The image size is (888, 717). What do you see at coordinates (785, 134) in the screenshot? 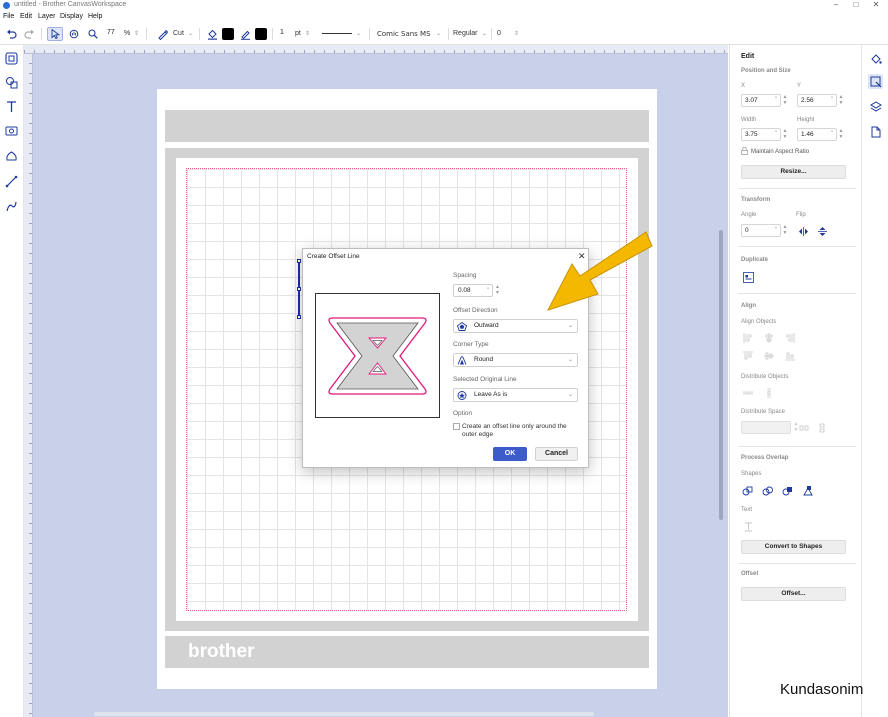
I see `width-spinner-icon: ▲ ▼` at bounding box center [785, 134].